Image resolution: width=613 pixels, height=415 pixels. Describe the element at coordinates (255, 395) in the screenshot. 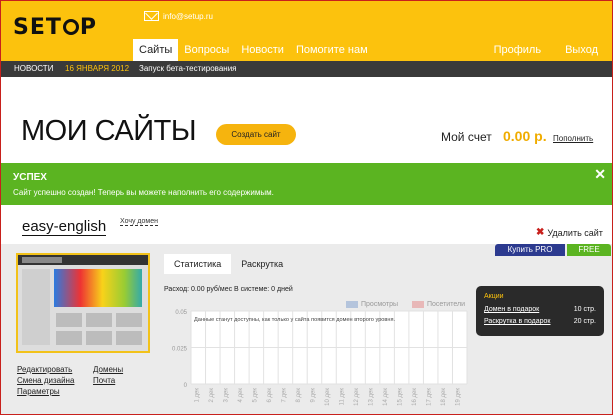

I see `x-tick-label: 5 дек` at that location.